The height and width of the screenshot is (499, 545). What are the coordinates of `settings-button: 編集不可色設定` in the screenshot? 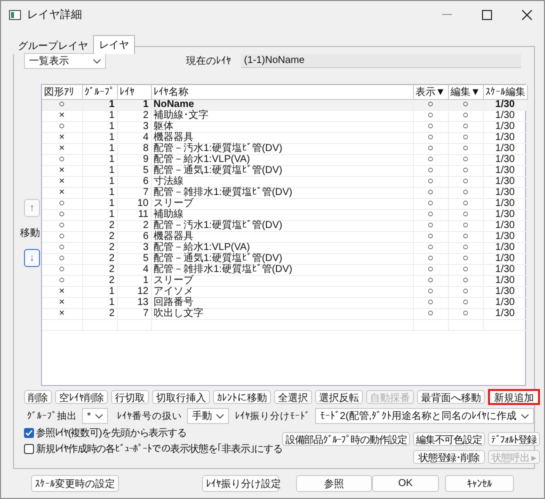 It's located at (449, 439).